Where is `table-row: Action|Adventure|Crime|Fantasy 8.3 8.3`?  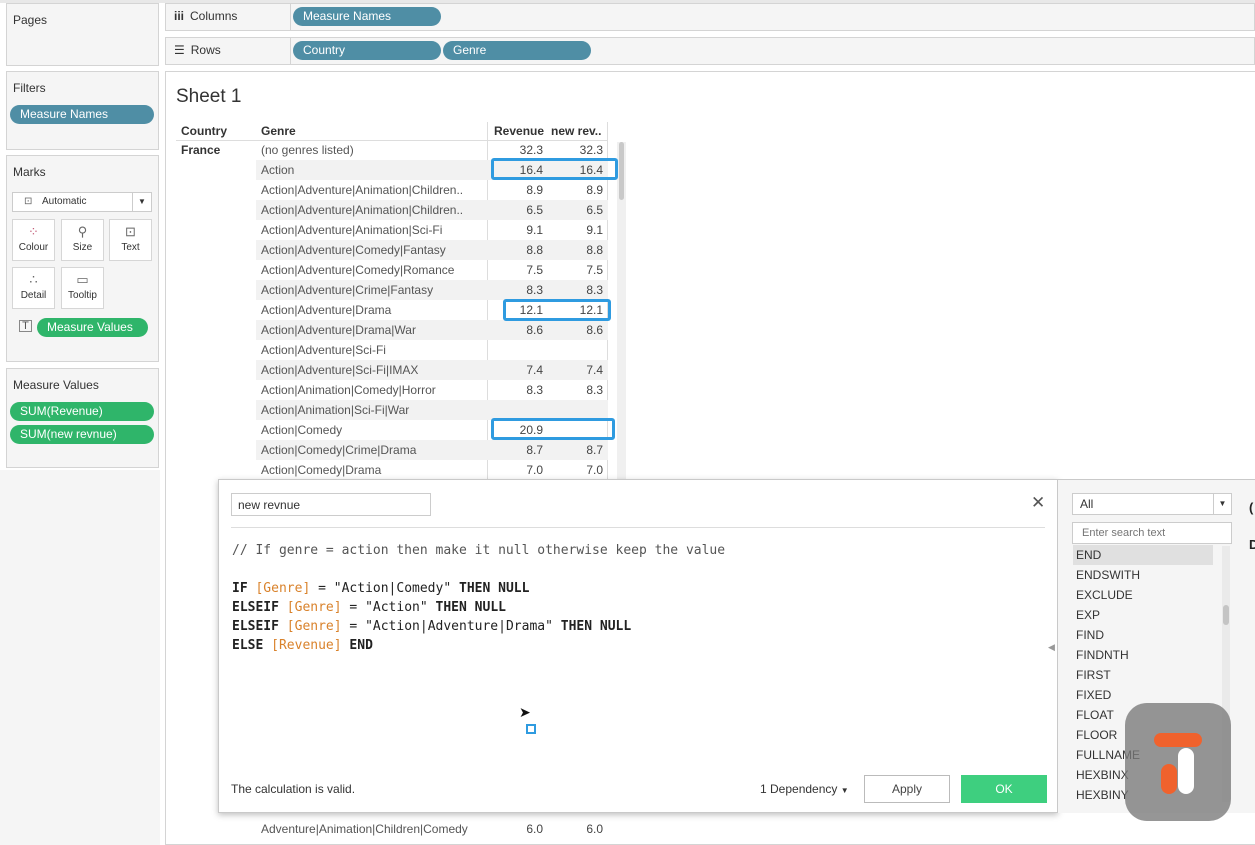
table-row: Action|Adventure|Crime|Fantasy 8.3 8.3 is located at coordinates (432, 290).